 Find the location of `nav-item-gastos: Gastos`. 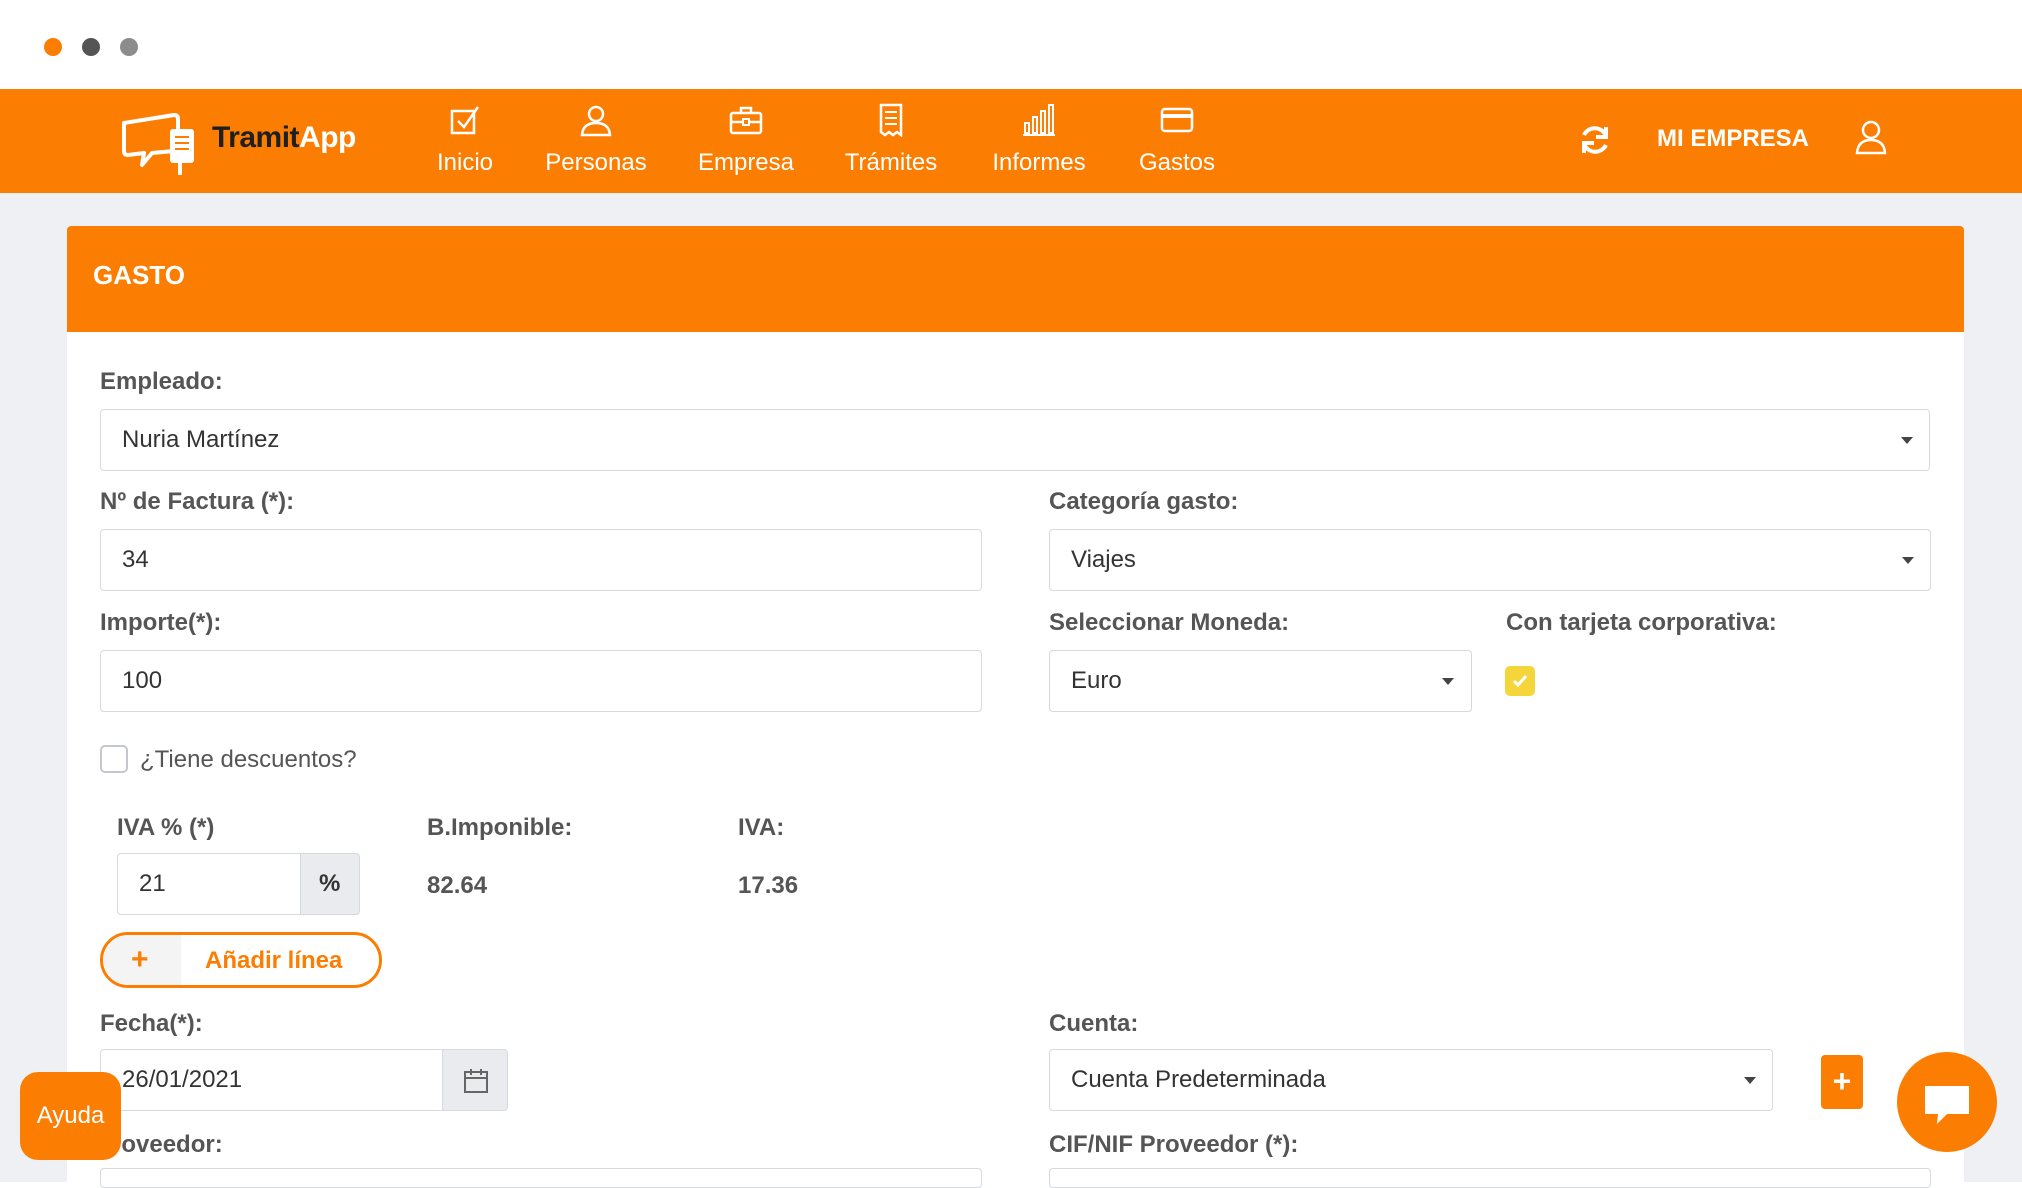

nav-item-gastos: Gastos is located at coordinates (1177, 140).